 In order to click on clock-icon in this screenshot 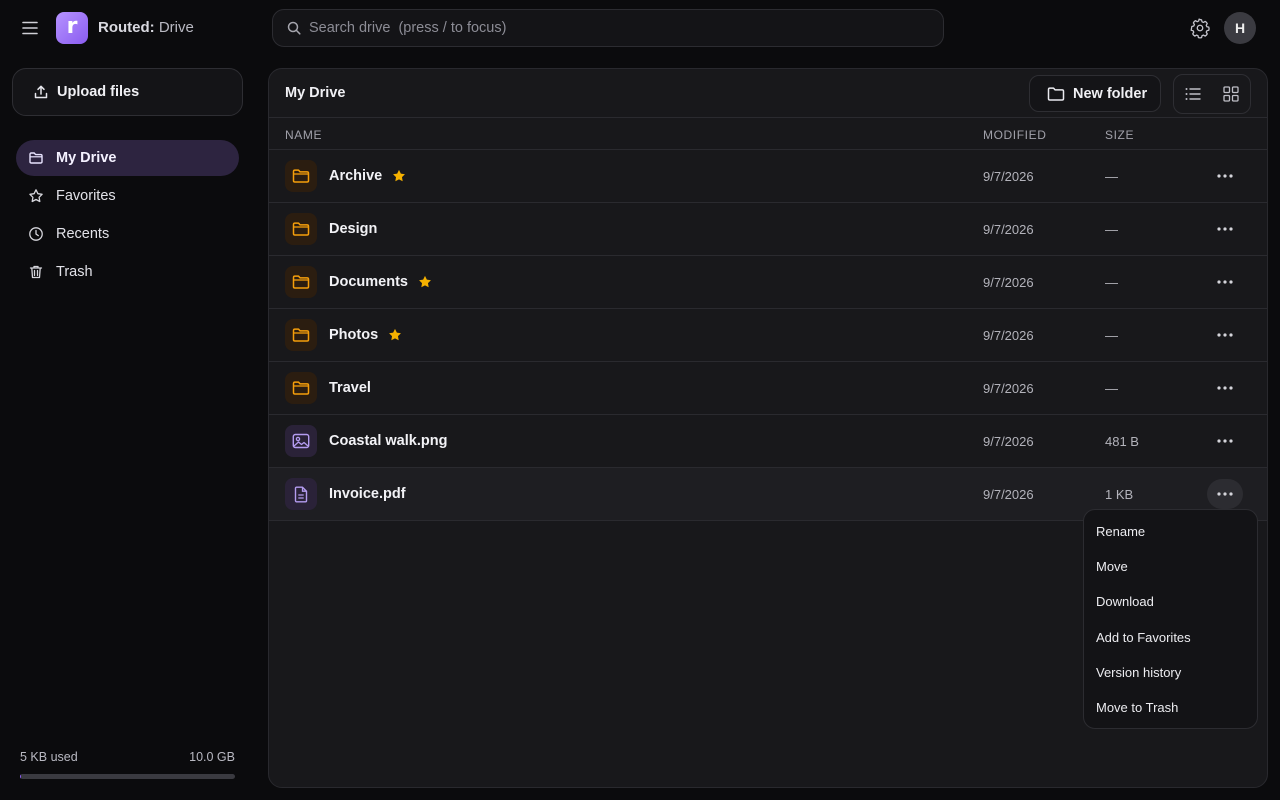, I will do `click(36, 234)`.